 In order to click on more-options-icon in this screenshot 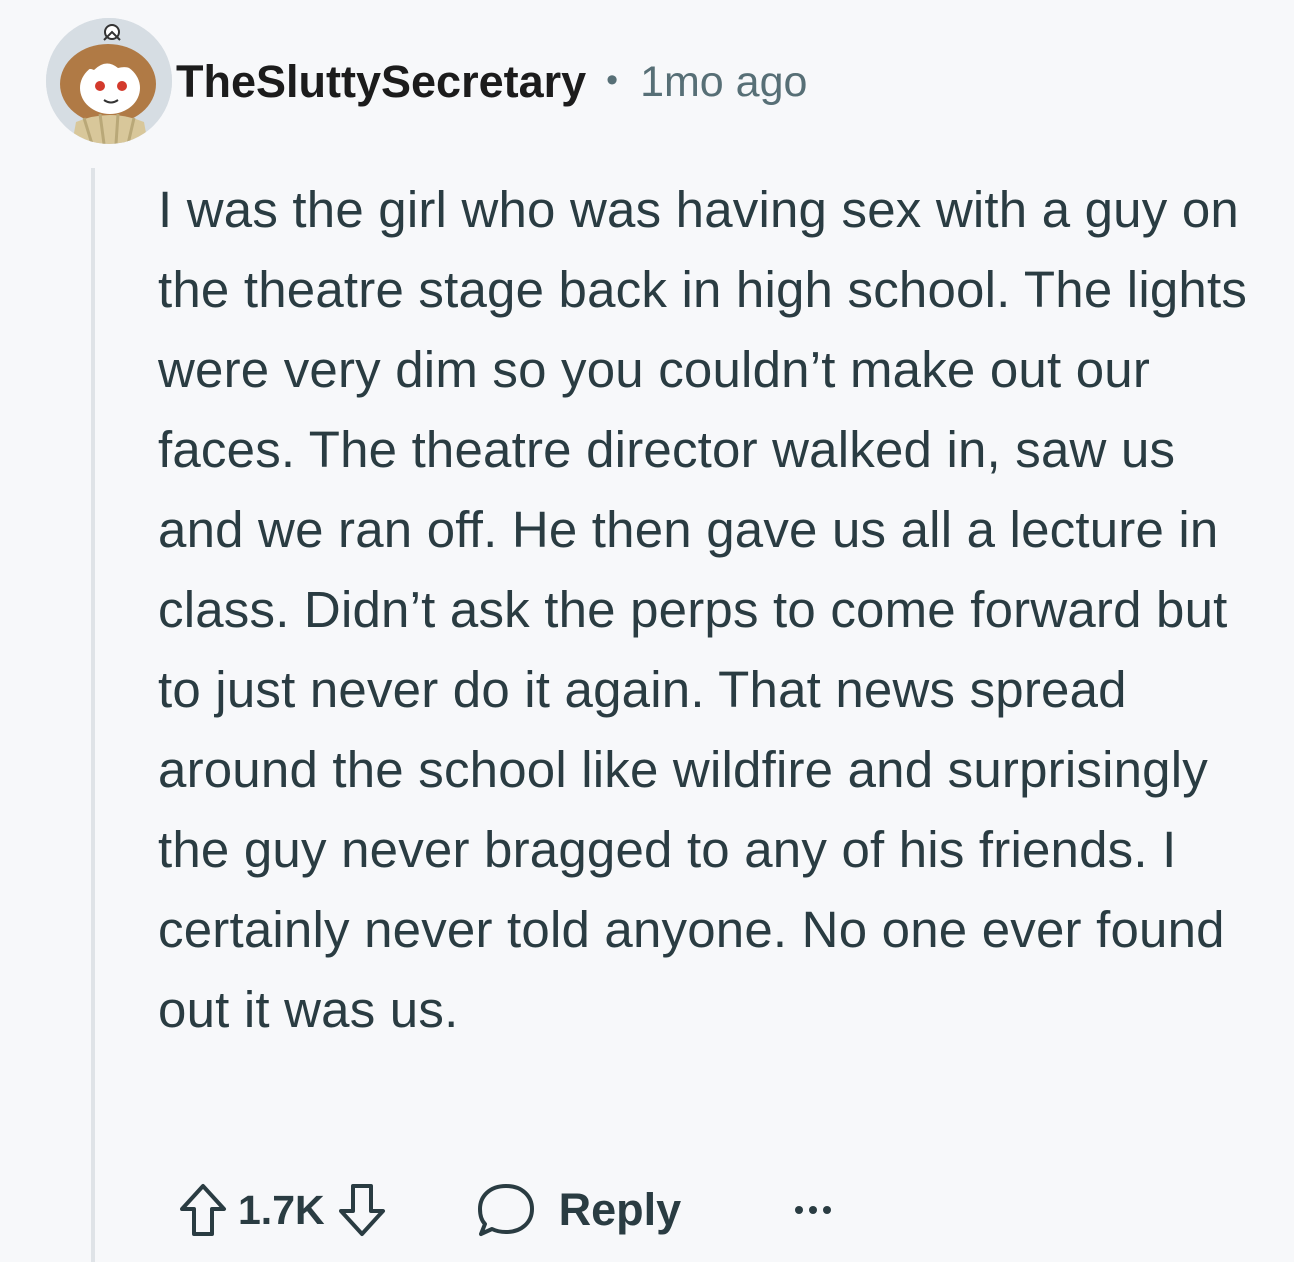, I will do `click(813, 1210)`.